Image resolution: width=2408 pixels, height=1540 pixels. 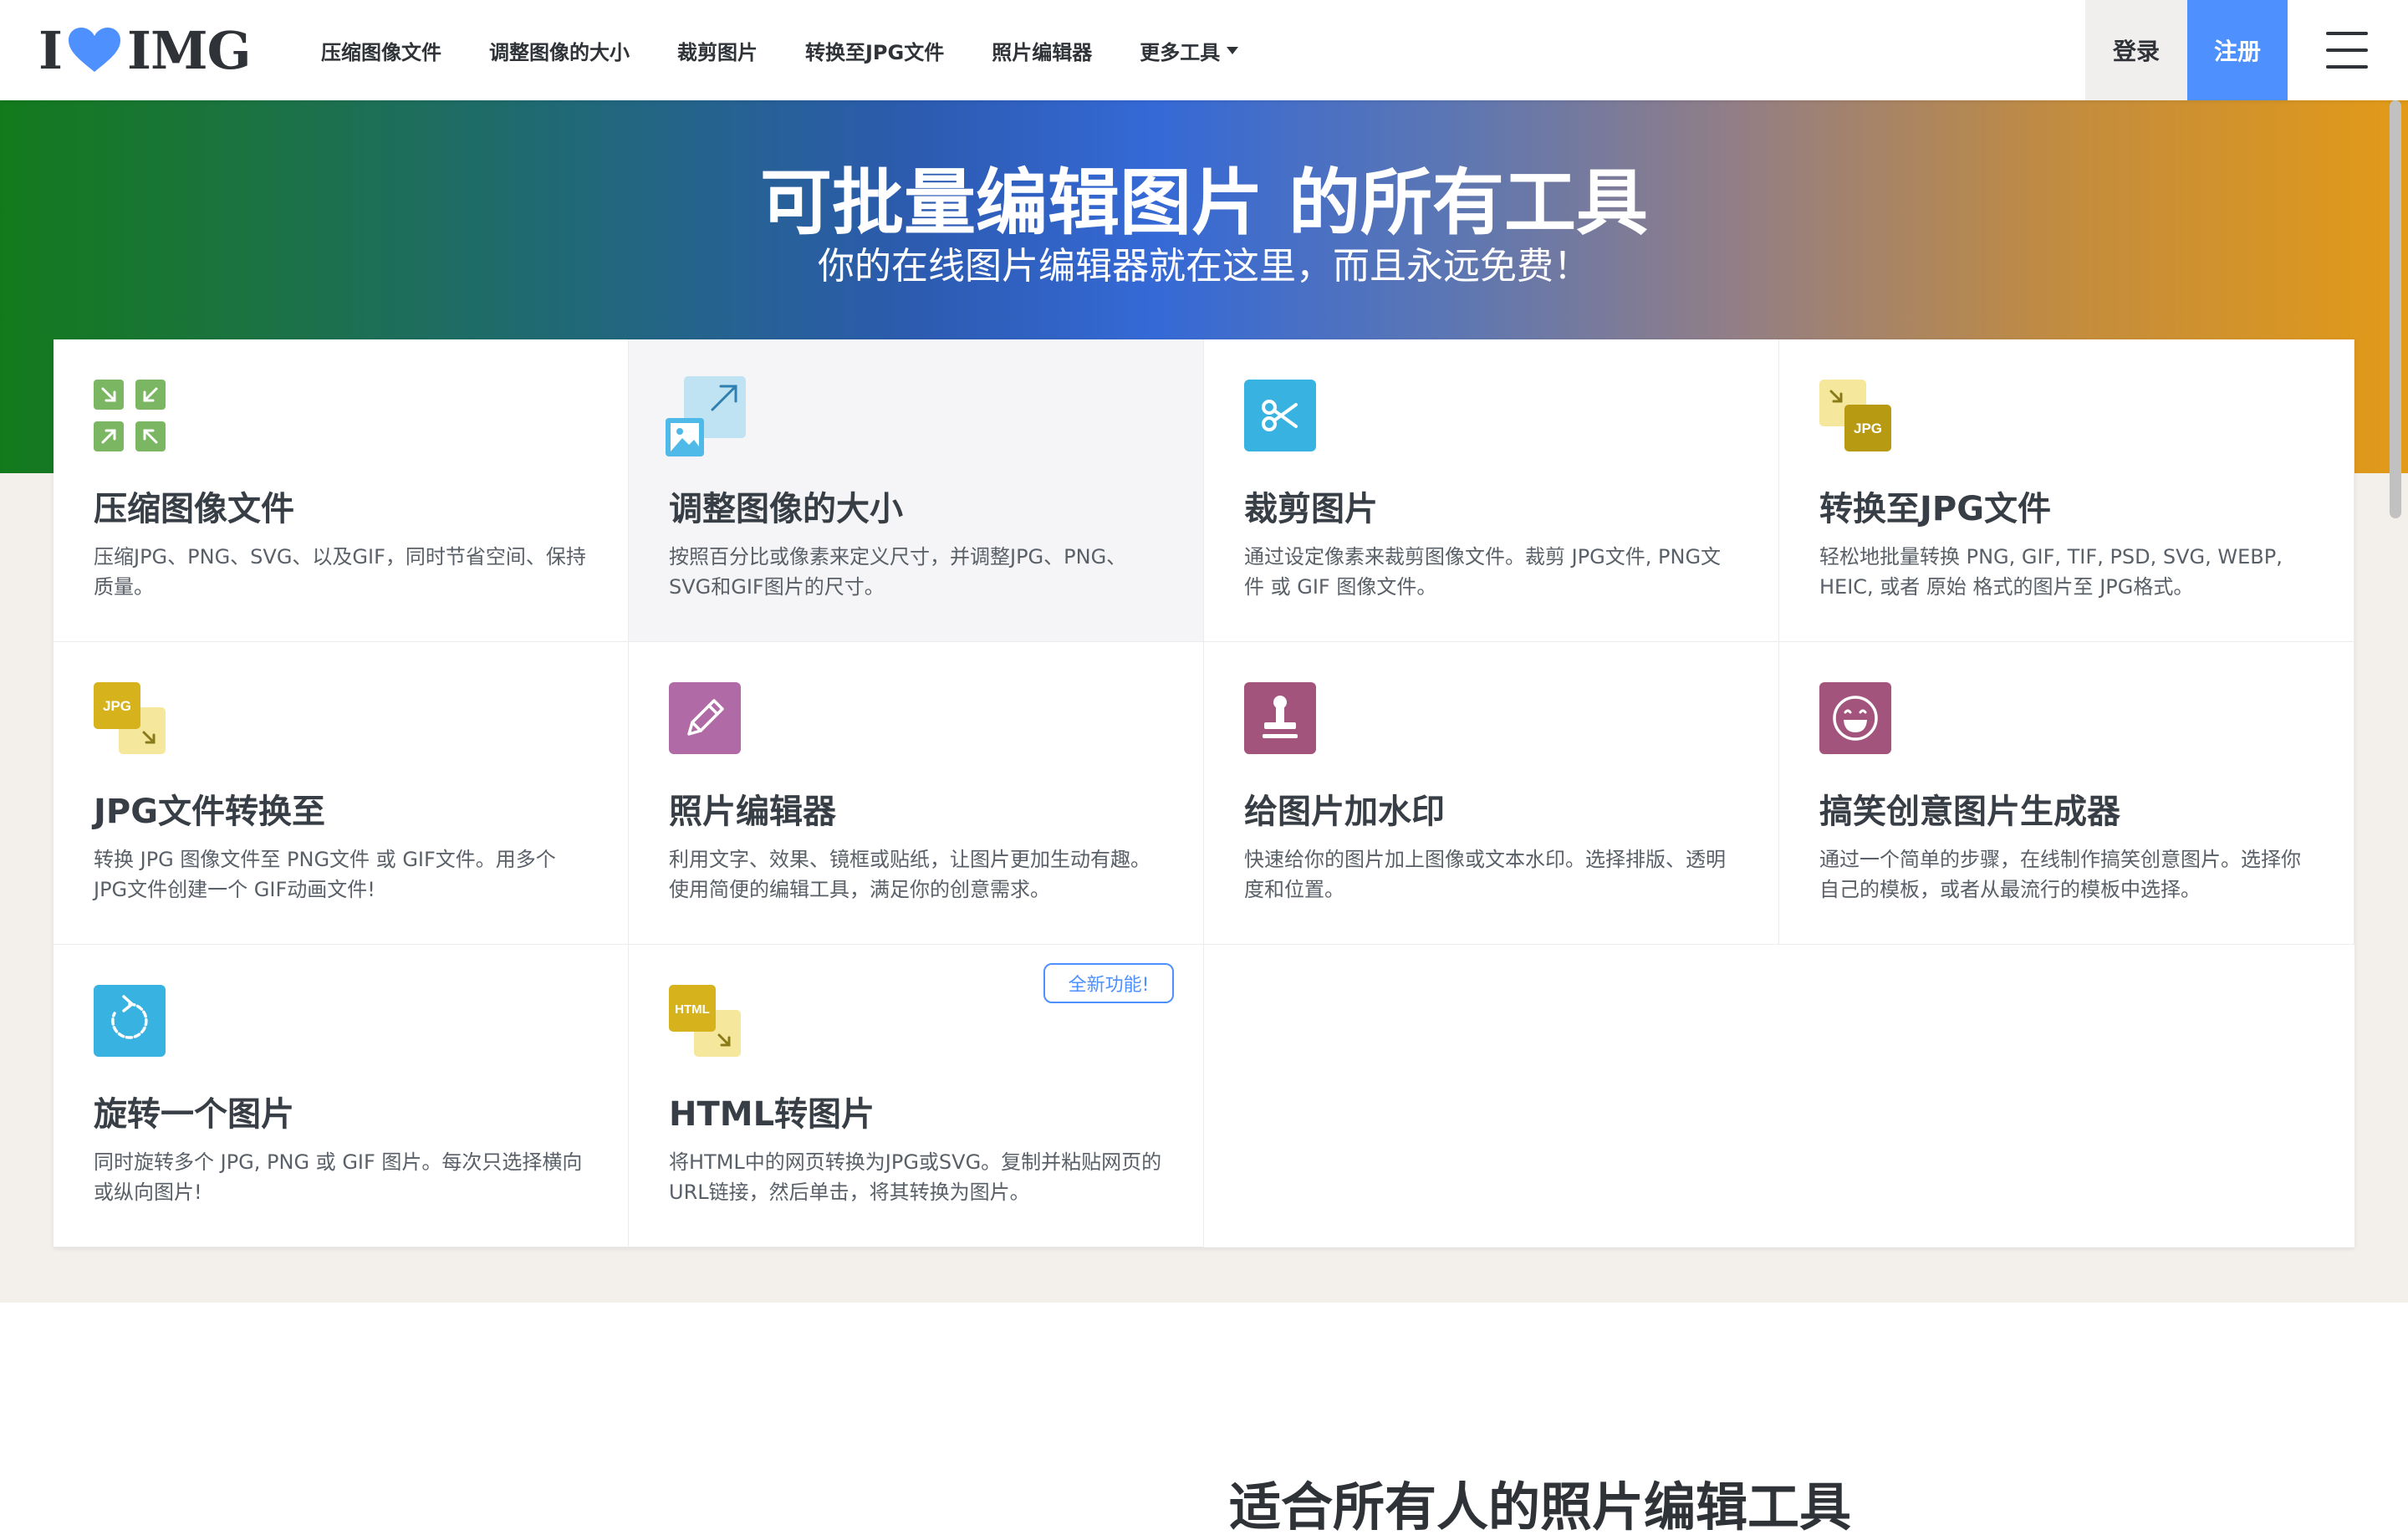 What do you see at coordinates (705, 718) in the screenshot?
I see `pencil-icon` at bounding box center [705, 718].